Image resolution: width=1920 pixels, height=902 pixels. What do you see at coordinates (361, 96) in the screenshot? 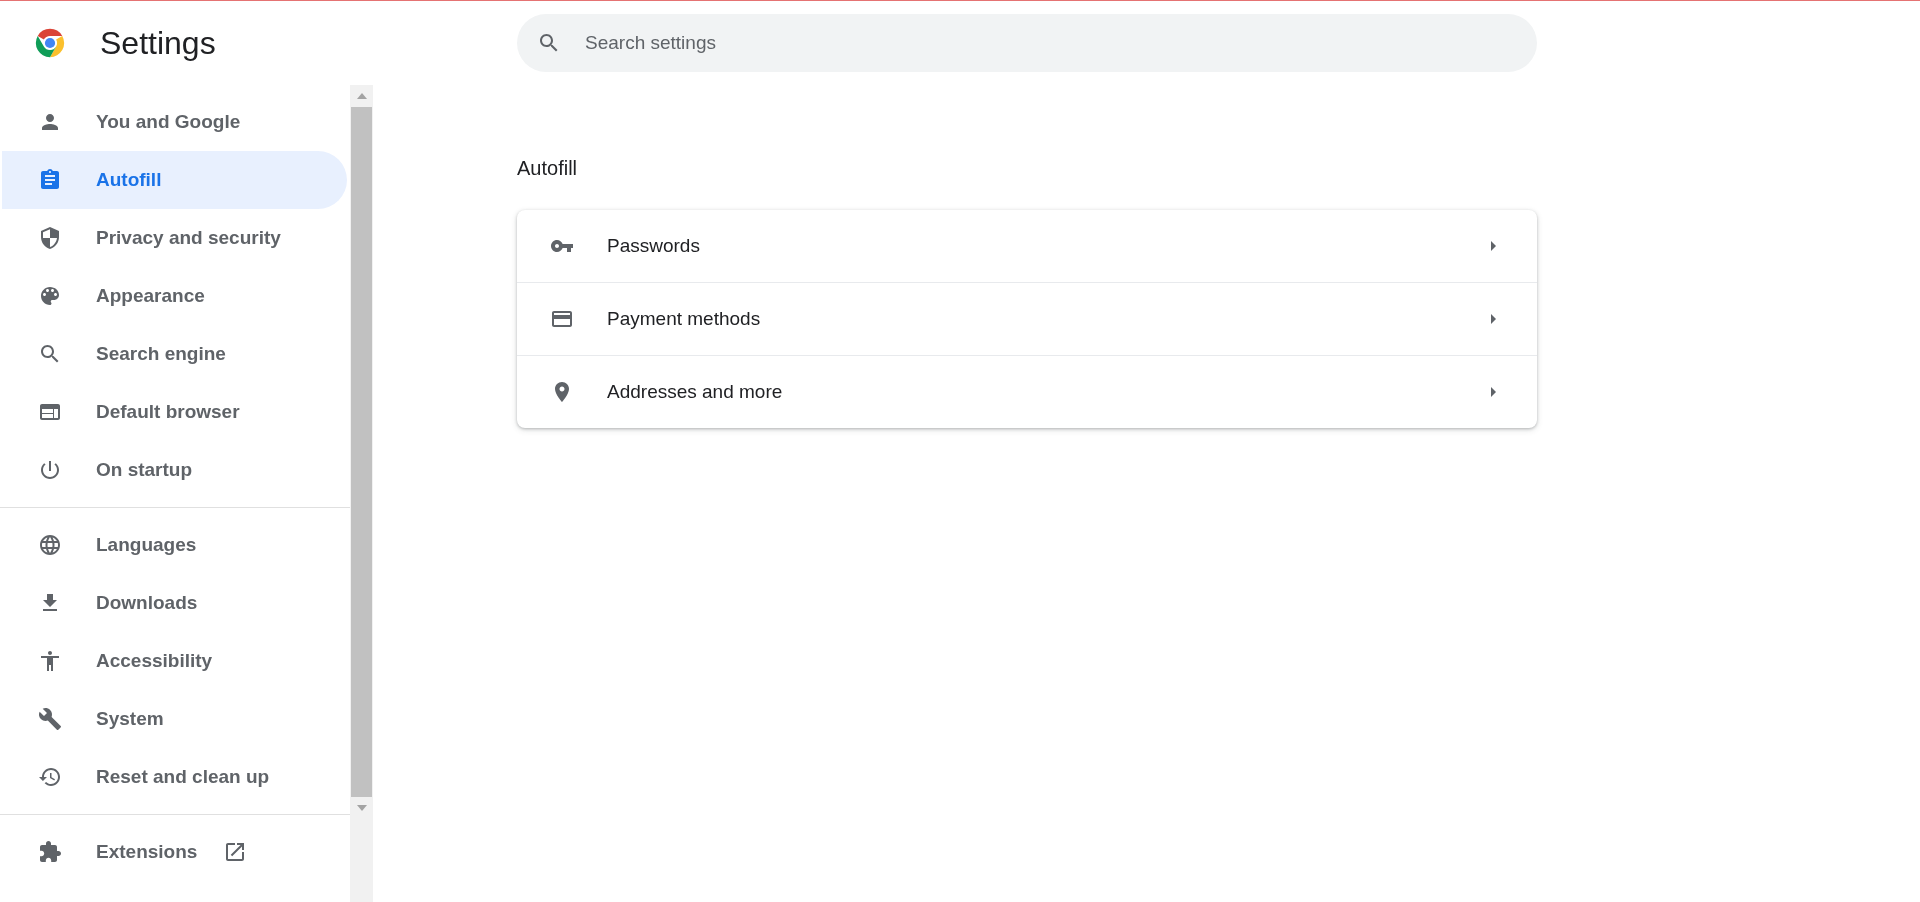
I see `scroll-up-icon` at bounding box center [361, 96].